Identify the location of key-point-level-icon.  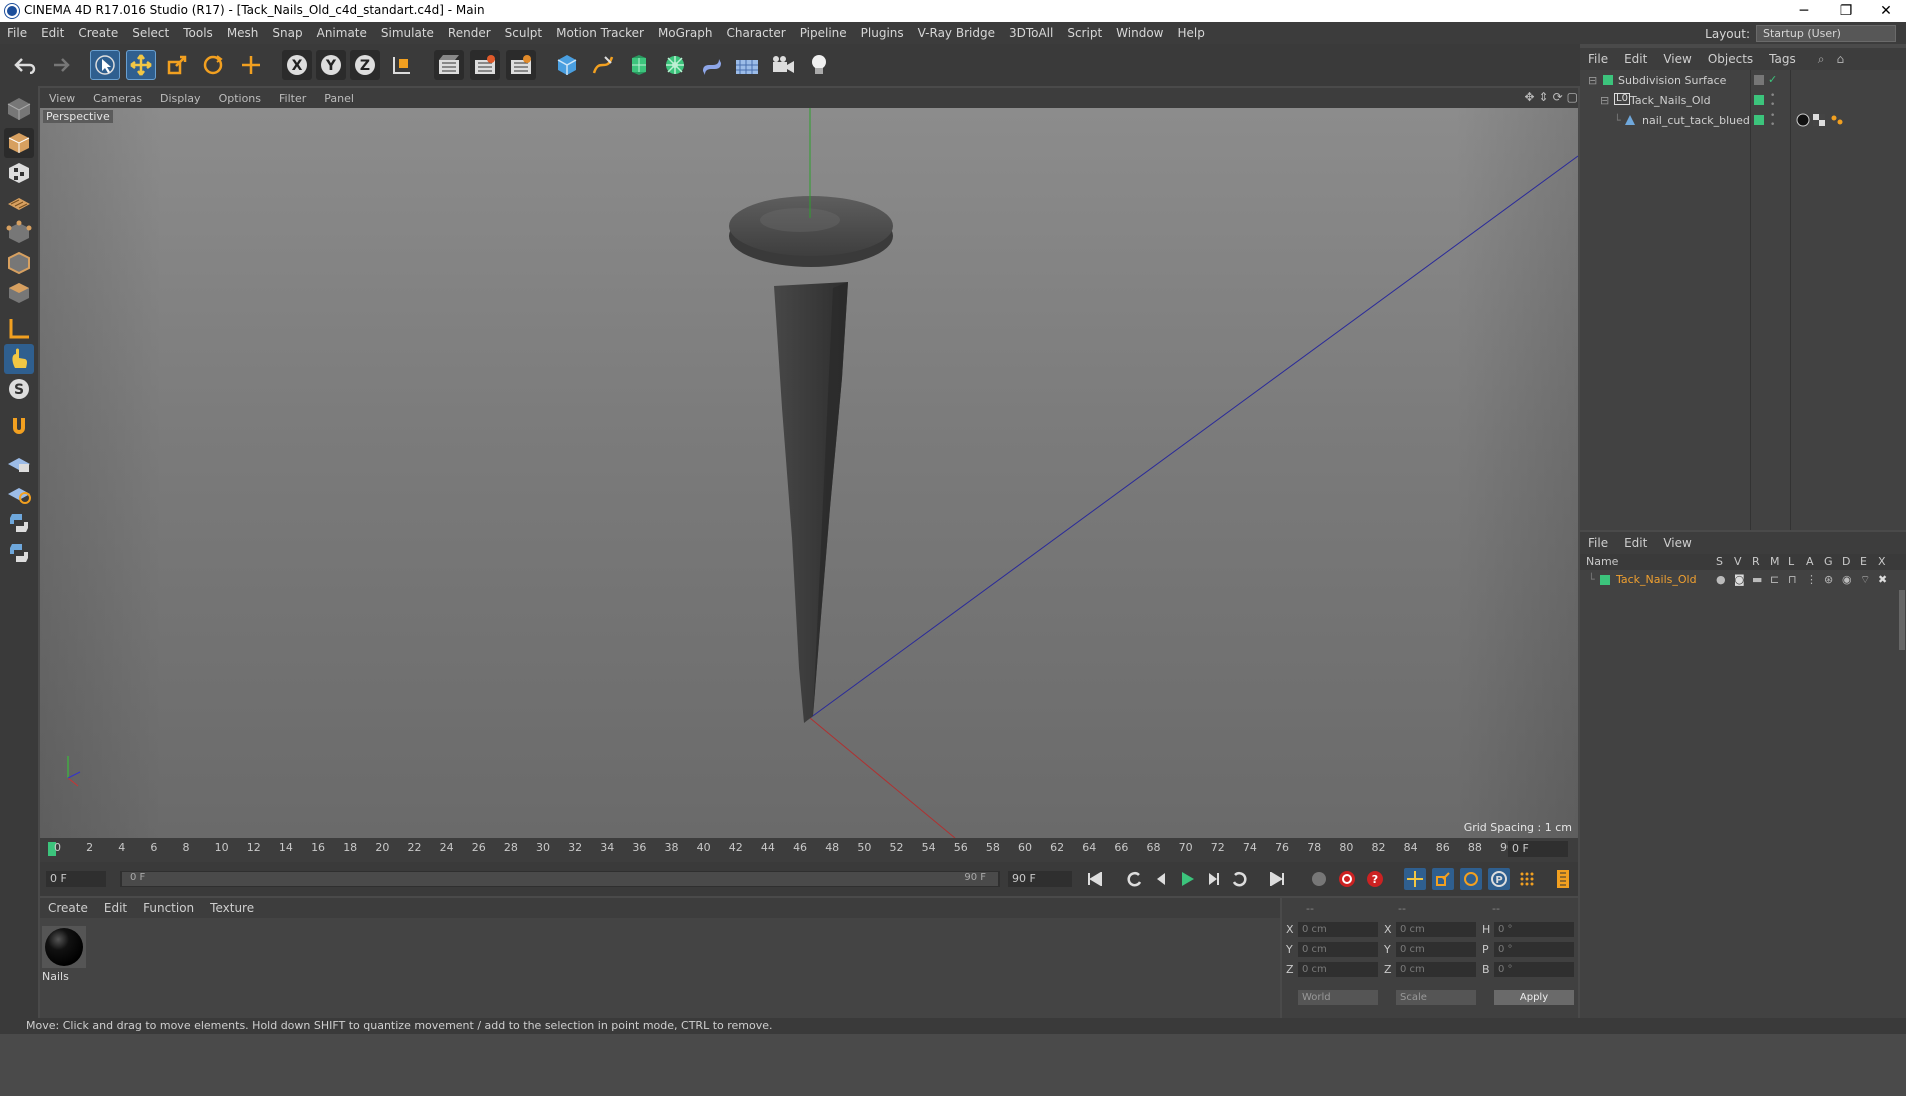
(1527, 879).